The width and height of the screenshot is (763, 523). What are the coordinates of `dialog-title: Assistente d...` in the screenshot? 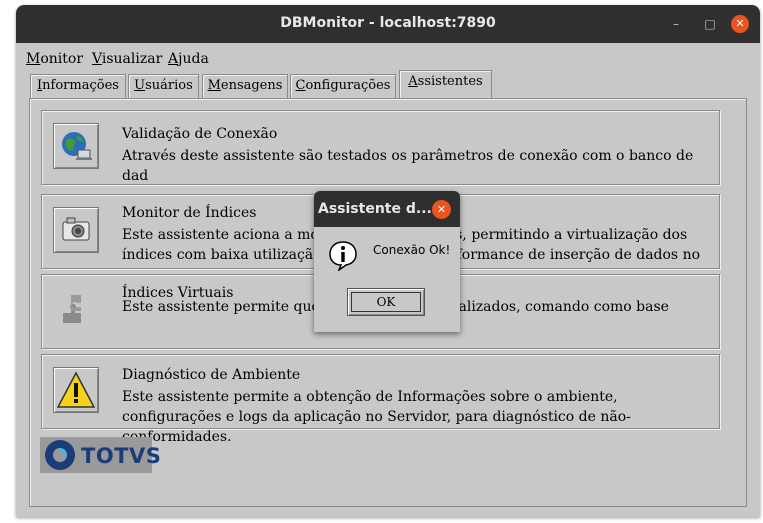 It's located at (375, 209).